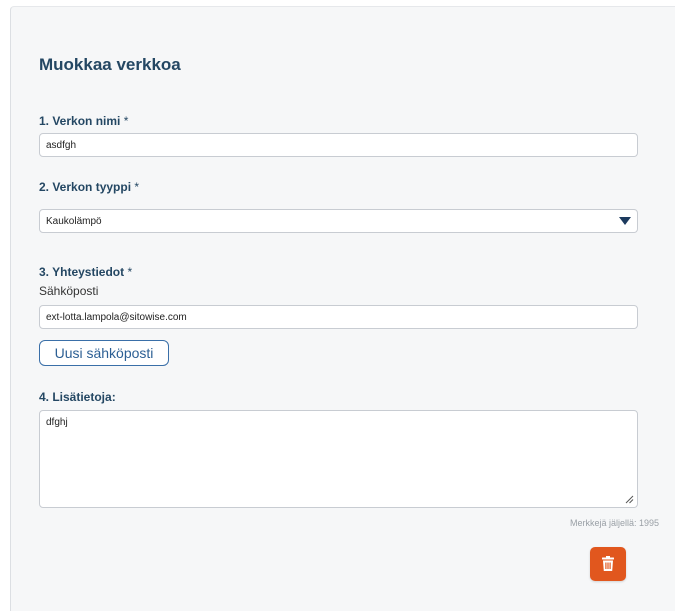  Describe the element at coordinates (80, 121) in the screenshot. I see `network-name-label-text: 1. Verkon nimi` at that location.